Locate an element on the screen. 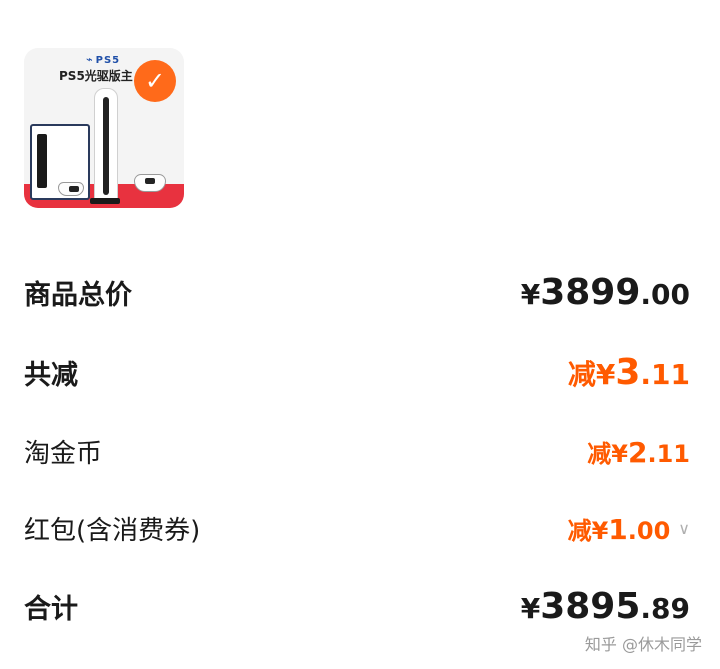 The height and width of the screenshot is (669, 720). grand-total-label: 合计 is located at coordinates (51, 609).